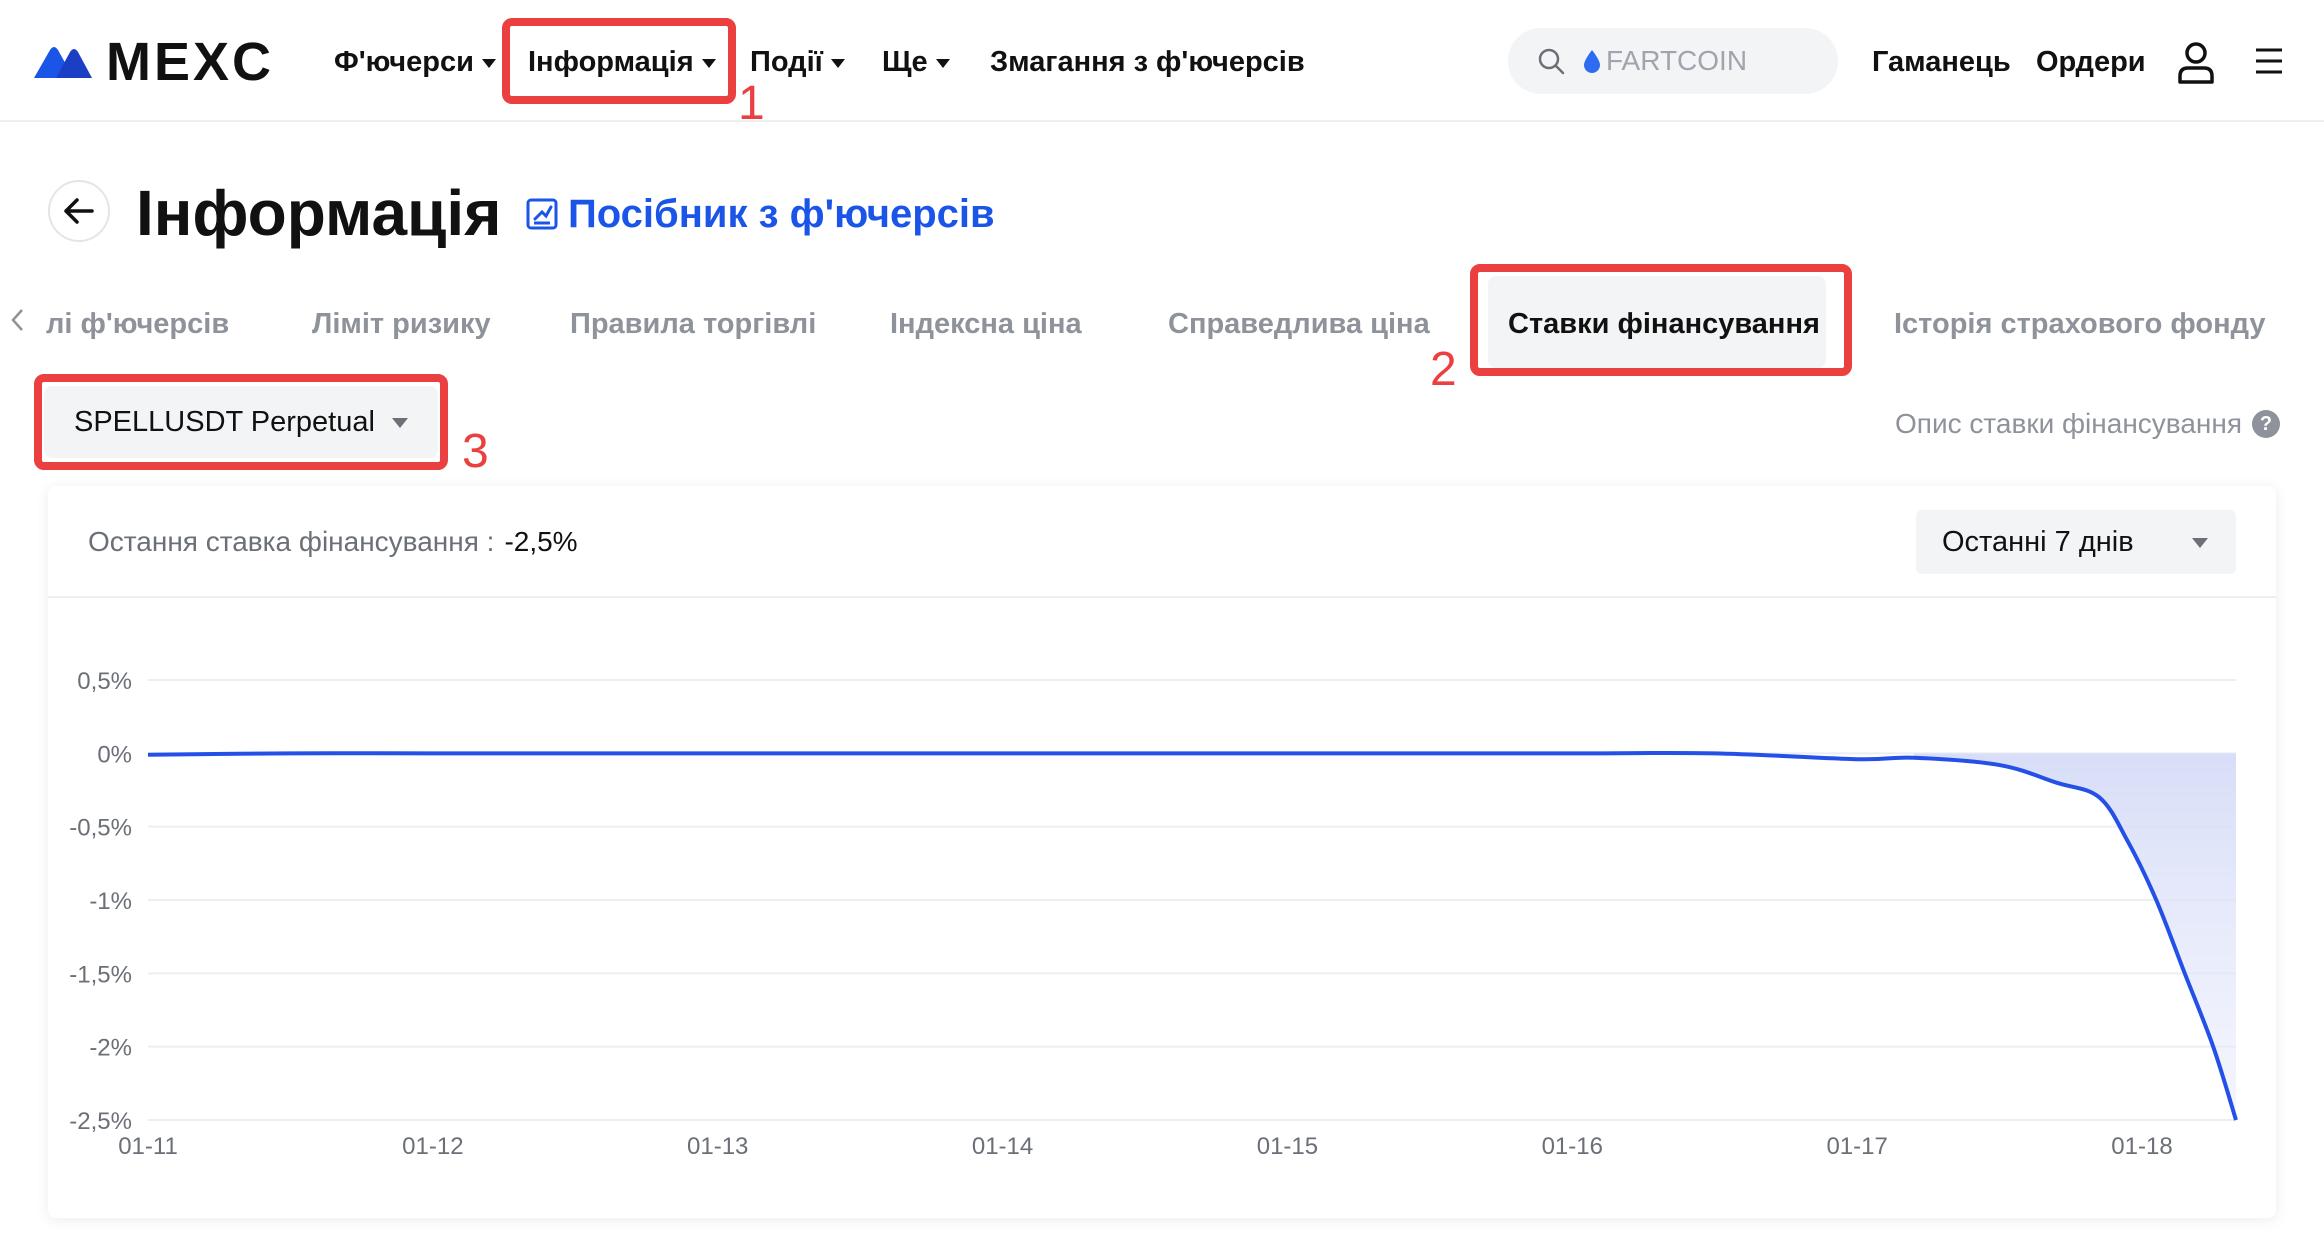 The width and height of the screenshot is (2324, 1256). Describe the element at coordinates (1856, 1146) in the screenshot. I see `x-tick-label: 01-17` at that location.